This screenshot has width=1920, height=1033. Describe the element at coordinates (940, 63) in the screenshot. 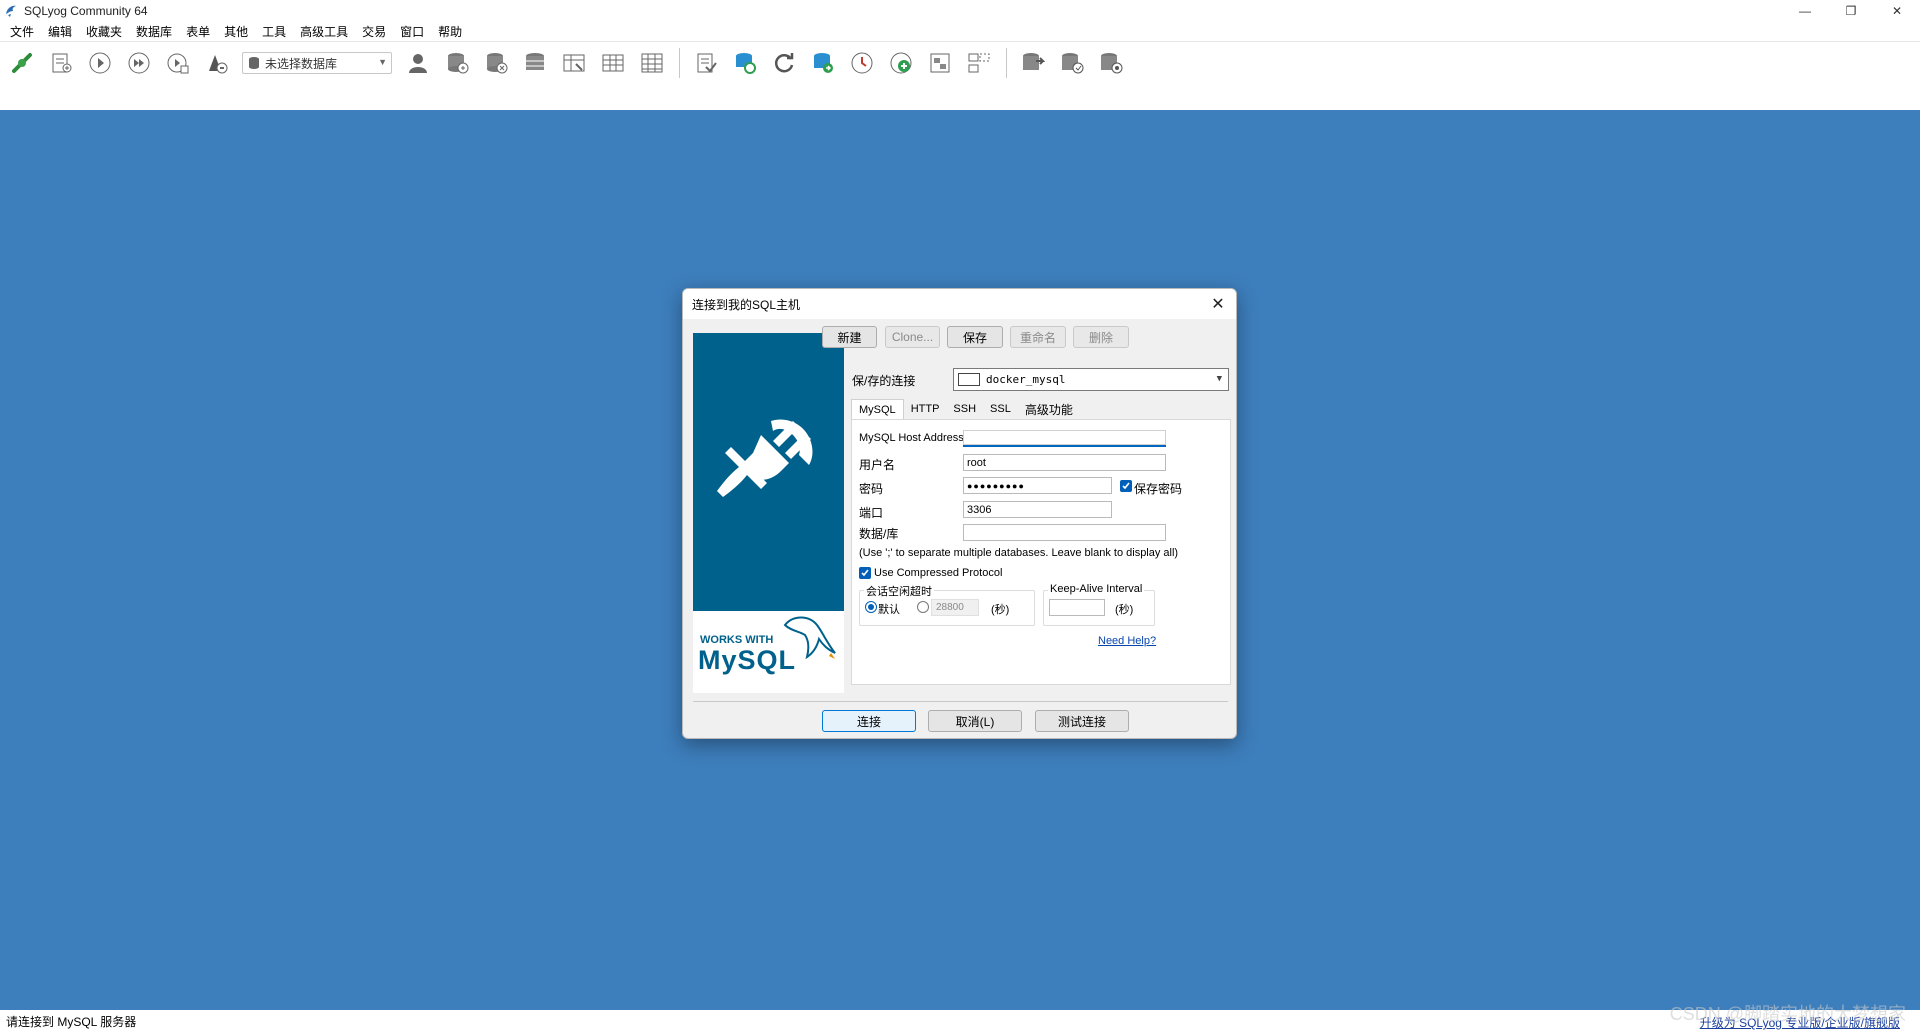

I see `schema-icon` at that location.